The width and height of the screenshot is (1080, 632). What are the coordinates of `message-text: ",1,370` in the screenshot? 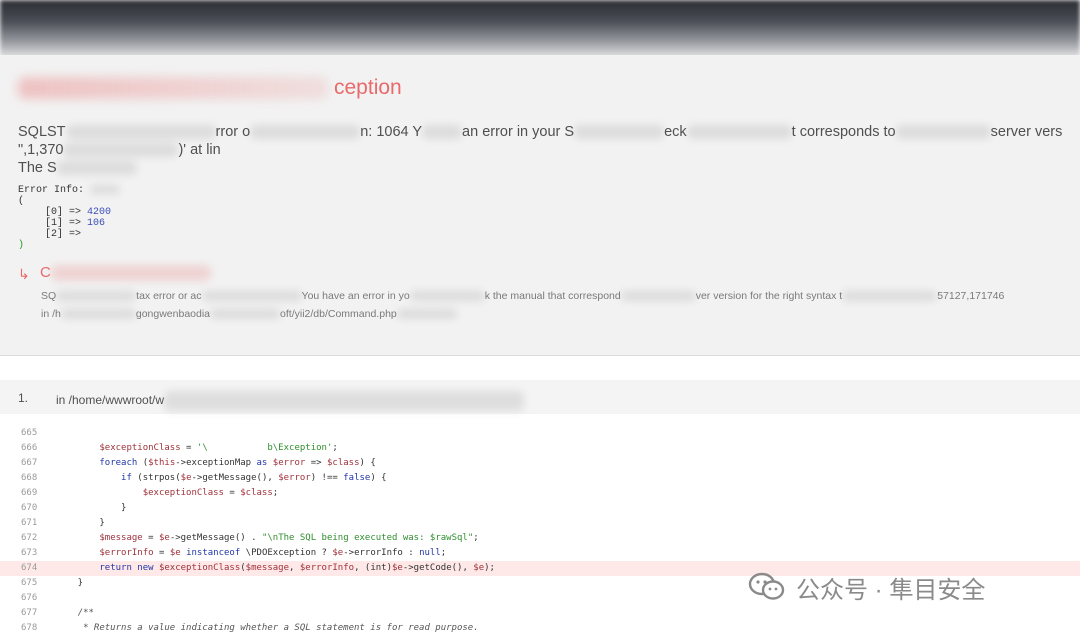 It's located at (41, 150).